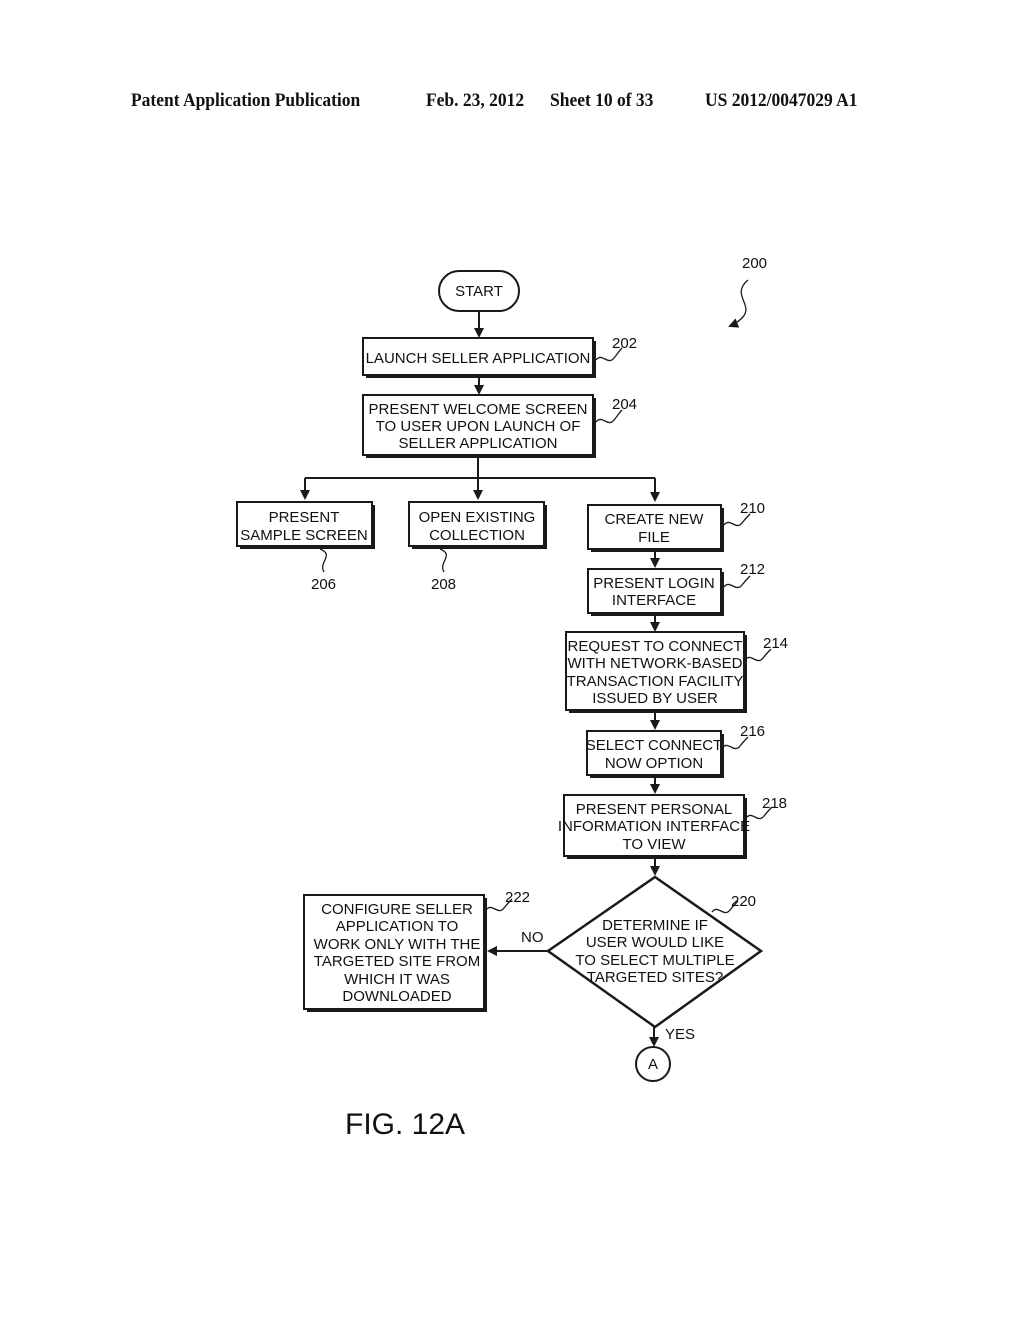  What do you see at coordinates (654, 763) in the screenshot?
I see `step-216-text-line2: NOW OPTION` at bounding box center [654, 763].